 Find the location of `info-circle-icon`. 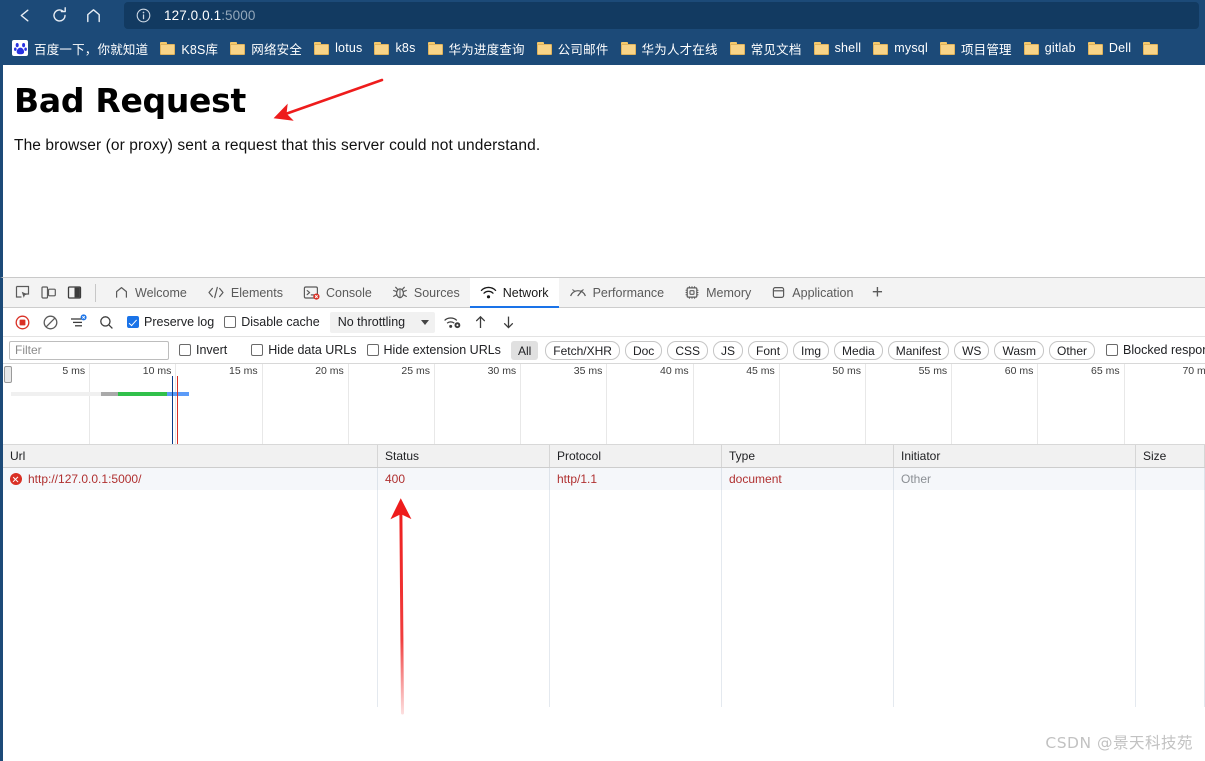

info-circle-icon is located at coordinates (143, 16).